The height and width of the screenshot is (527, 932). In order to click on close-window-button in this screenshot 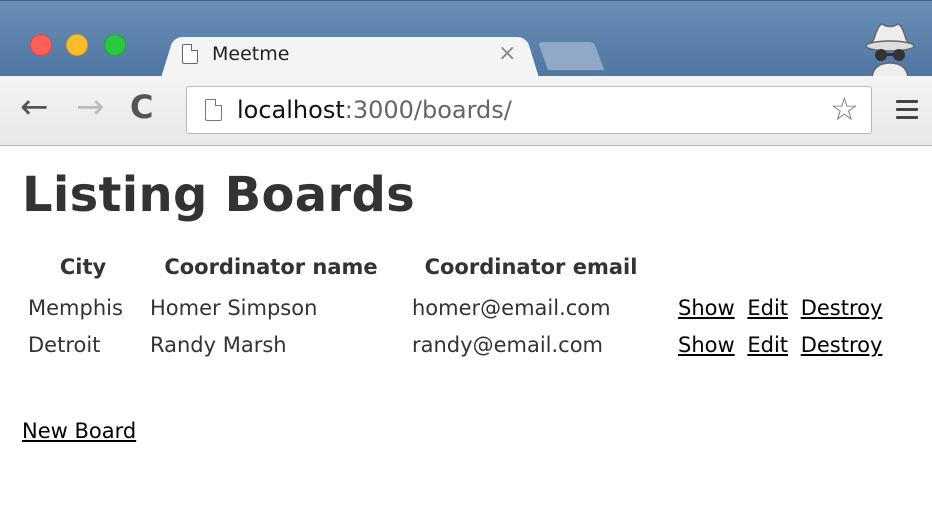, I will do `click(41, 45)`.